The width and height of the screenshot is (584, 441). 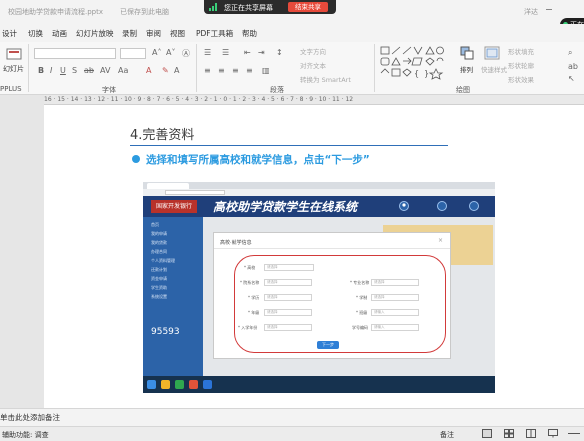 What do you see at coordinates (214, 33) in the screenshot?
I see `menu-pdf-toolbox: PDF工具箱` at bounding box center [214, 33].